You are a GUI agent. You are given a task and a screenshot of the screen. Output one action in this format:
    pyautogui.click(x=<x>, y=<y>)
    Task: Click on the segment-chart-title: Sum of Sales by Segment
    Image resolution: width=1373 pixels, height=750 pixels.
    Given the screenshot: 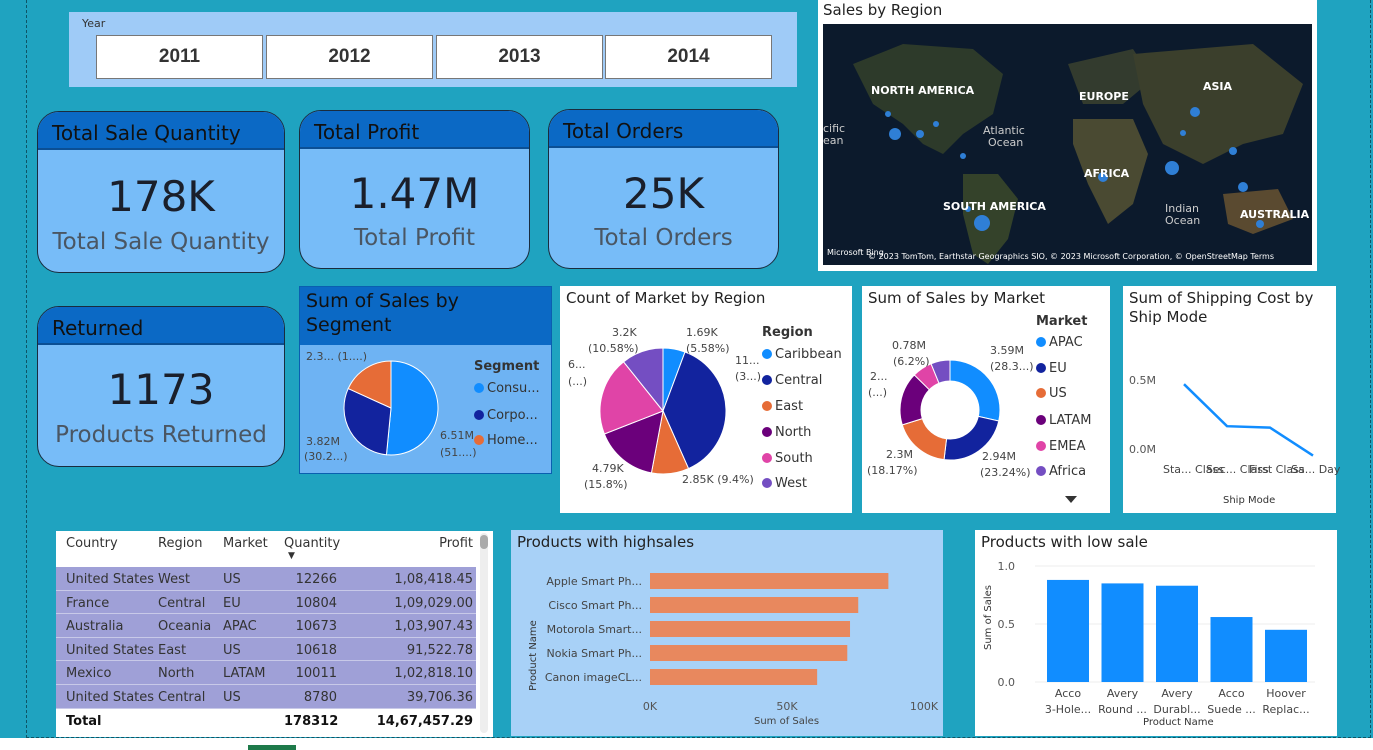 What is the action you would take?
    pyautogui.click(x=382, y=313)
    